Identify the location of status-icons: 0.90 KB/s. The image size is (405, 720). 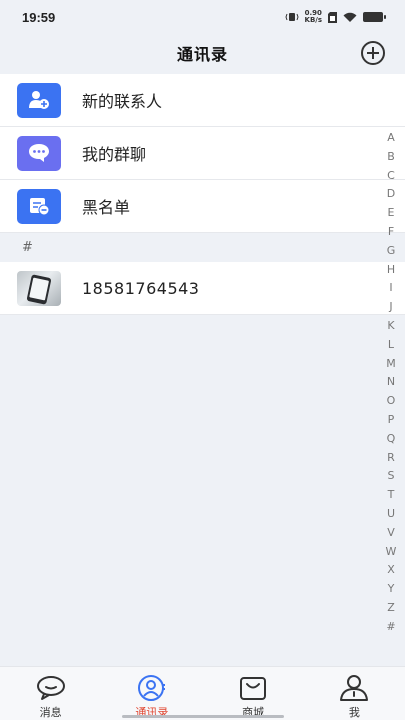
(335, 16).